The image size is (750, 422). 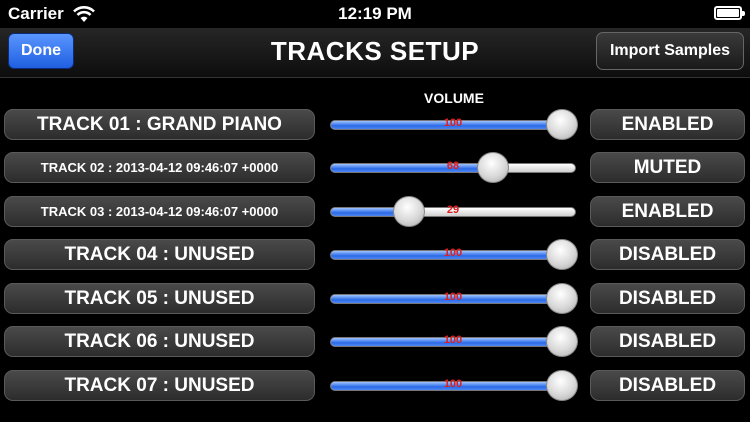 I want to click on volume-value: 68, so click(x=453, y=166).